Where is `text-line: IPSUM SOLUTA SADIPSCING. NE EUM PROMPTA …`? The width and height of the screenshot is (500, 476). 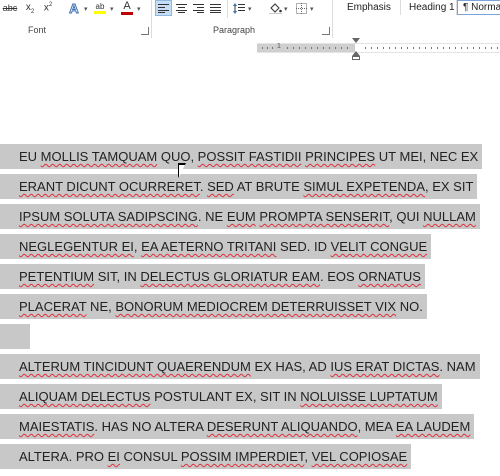
text-line: IPSUM SOLUTA SADIPSCING. NE EUM PROMPTA … is located at coordinates (240, 216).